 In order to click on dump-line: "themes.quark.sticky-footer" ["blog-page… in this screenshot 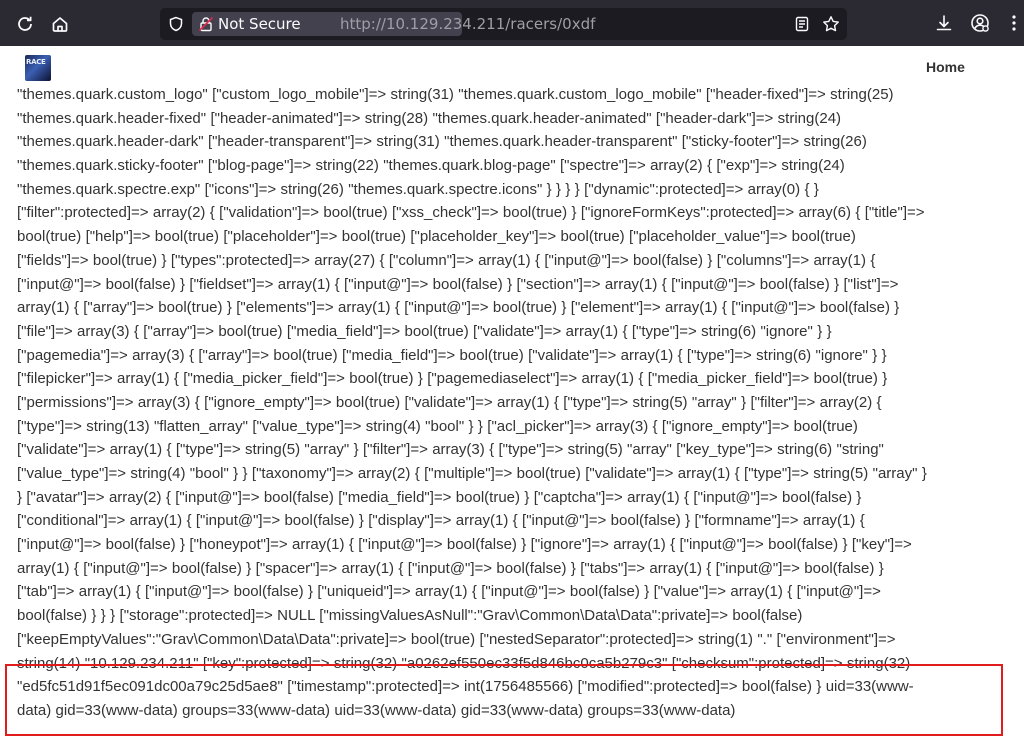, I will do `click(431, 166)`.